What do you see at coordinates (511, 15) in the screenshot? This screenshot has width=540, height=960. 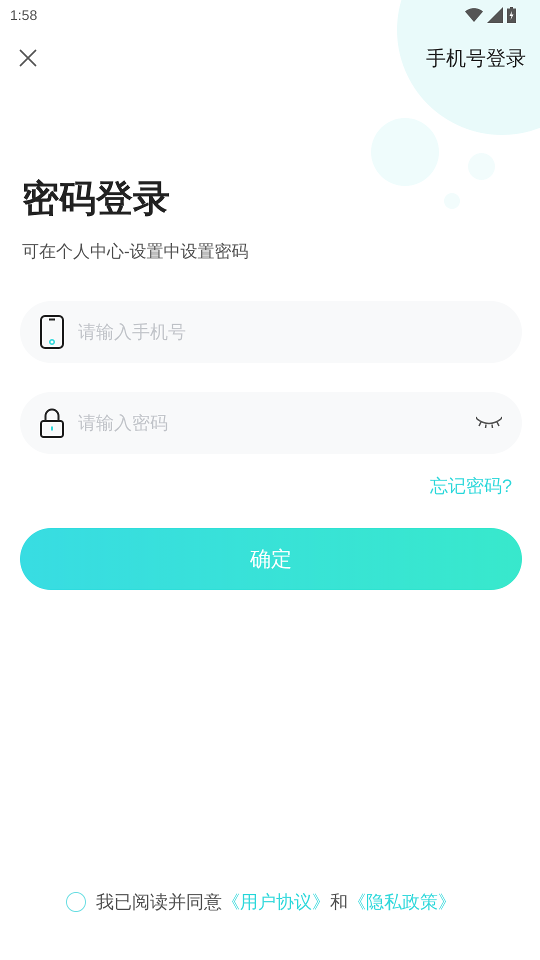 I see `battery-icon` at bounding box center [511, 15].